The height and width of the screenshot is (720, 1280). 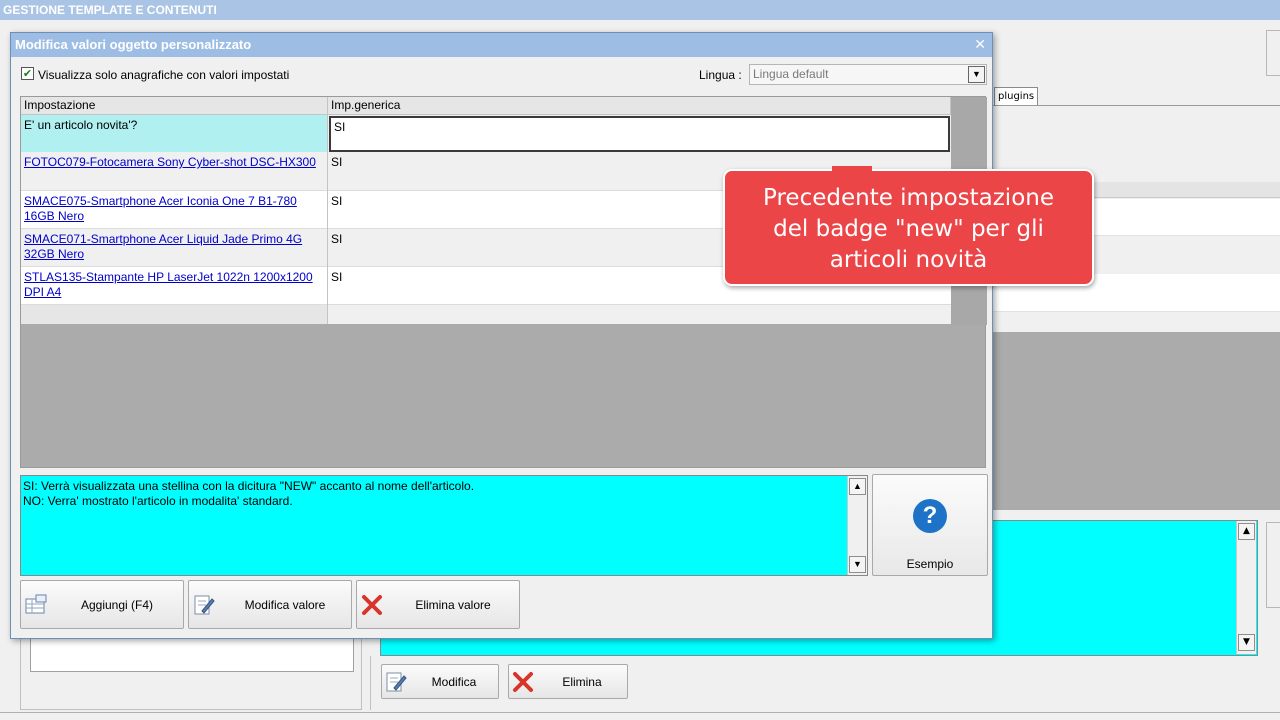 I want to click on callout-line-1: Precedente impostazione, so click(x=908, y=198).